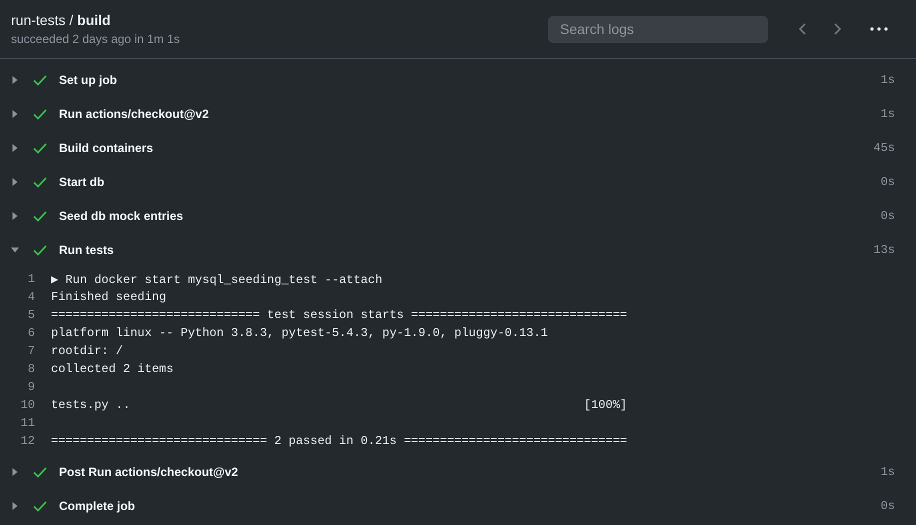  What do you see at coordinates (28, 405) in the screenshot?
I see `line-number: 10` at bounding box center [28, 405].